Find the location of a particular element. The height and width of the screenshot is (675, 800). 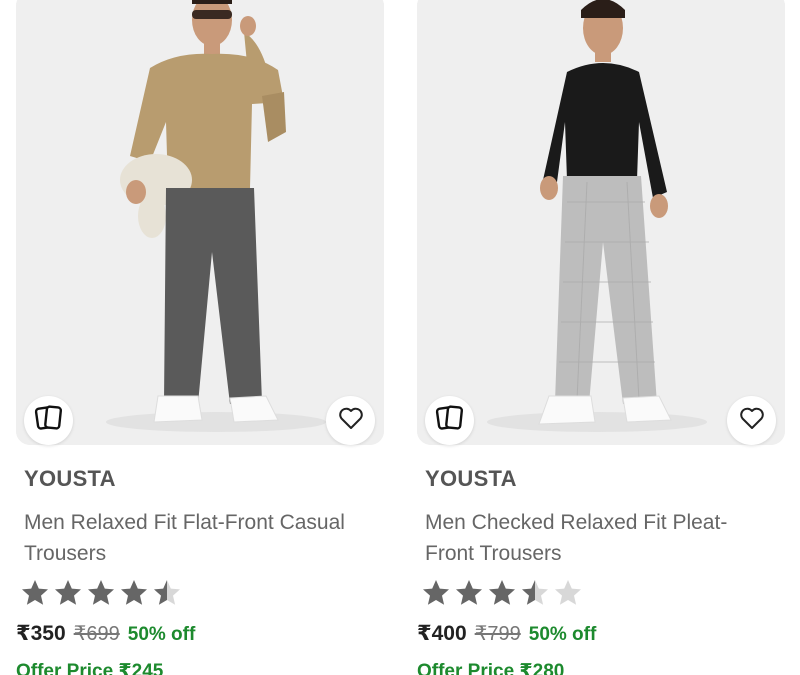

offer-price: Offer Price ₹280 is located at coordinates (491, 668).